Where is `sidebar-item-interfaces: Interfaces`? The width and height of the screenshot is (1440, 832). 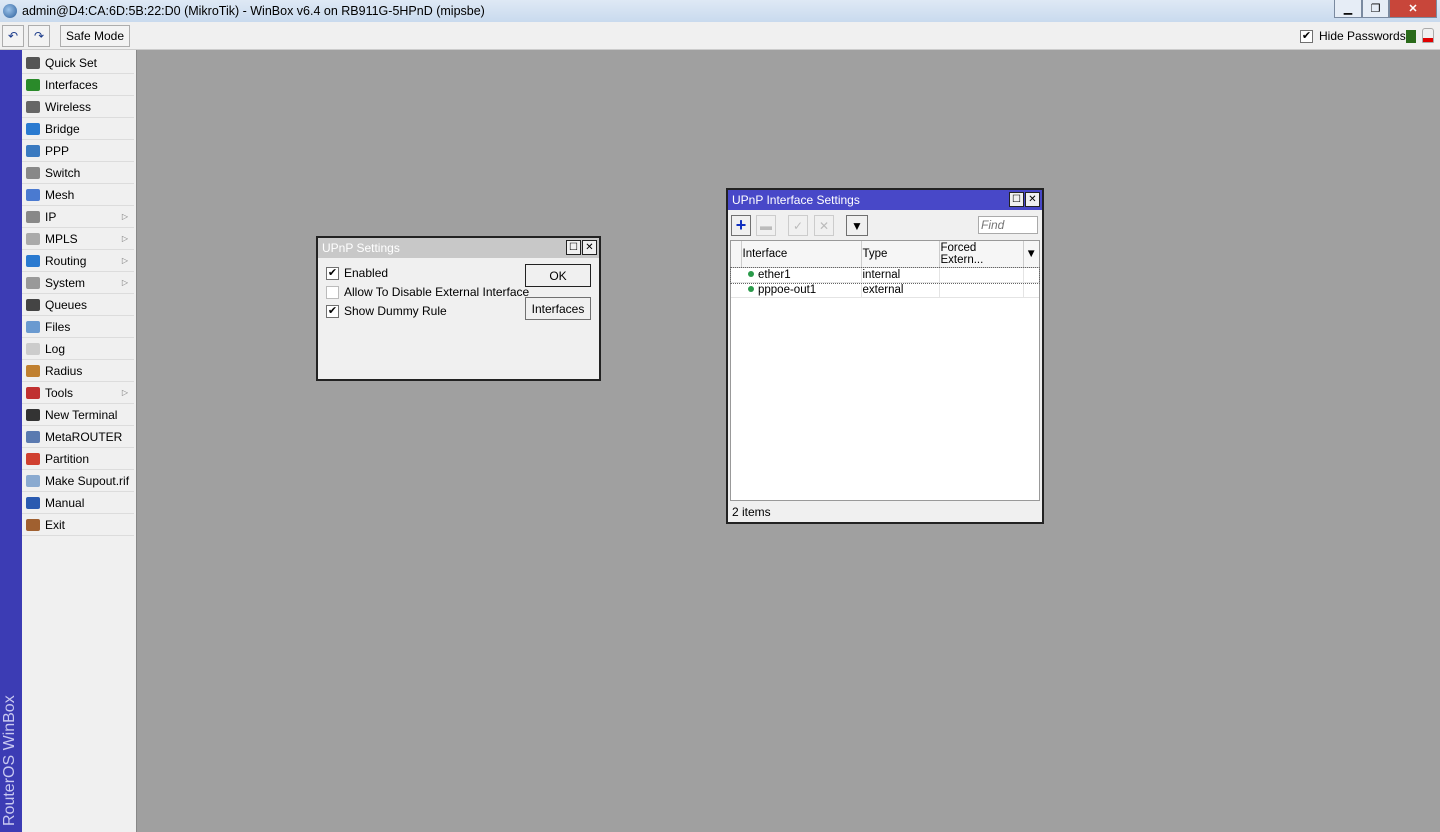 sidebar-item-interfaces: Interfaces is located at coordinates (78, 85).